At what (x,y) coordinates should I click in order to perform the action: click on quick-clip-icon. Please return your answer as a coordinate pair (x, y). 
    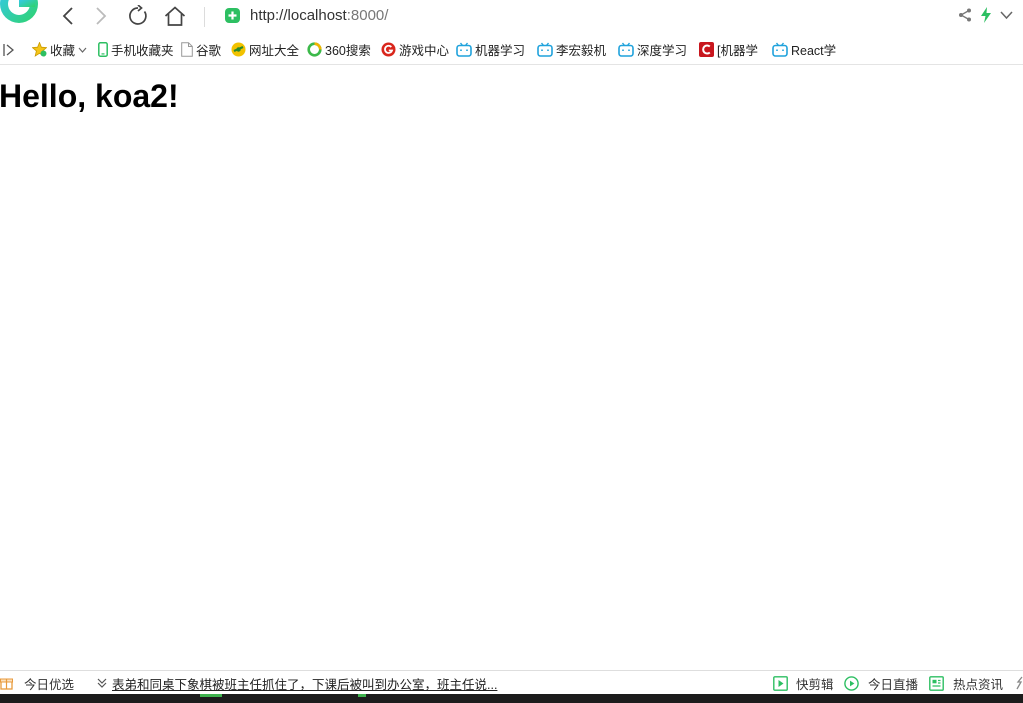
    Looking at the image, I should click on (780, 683).